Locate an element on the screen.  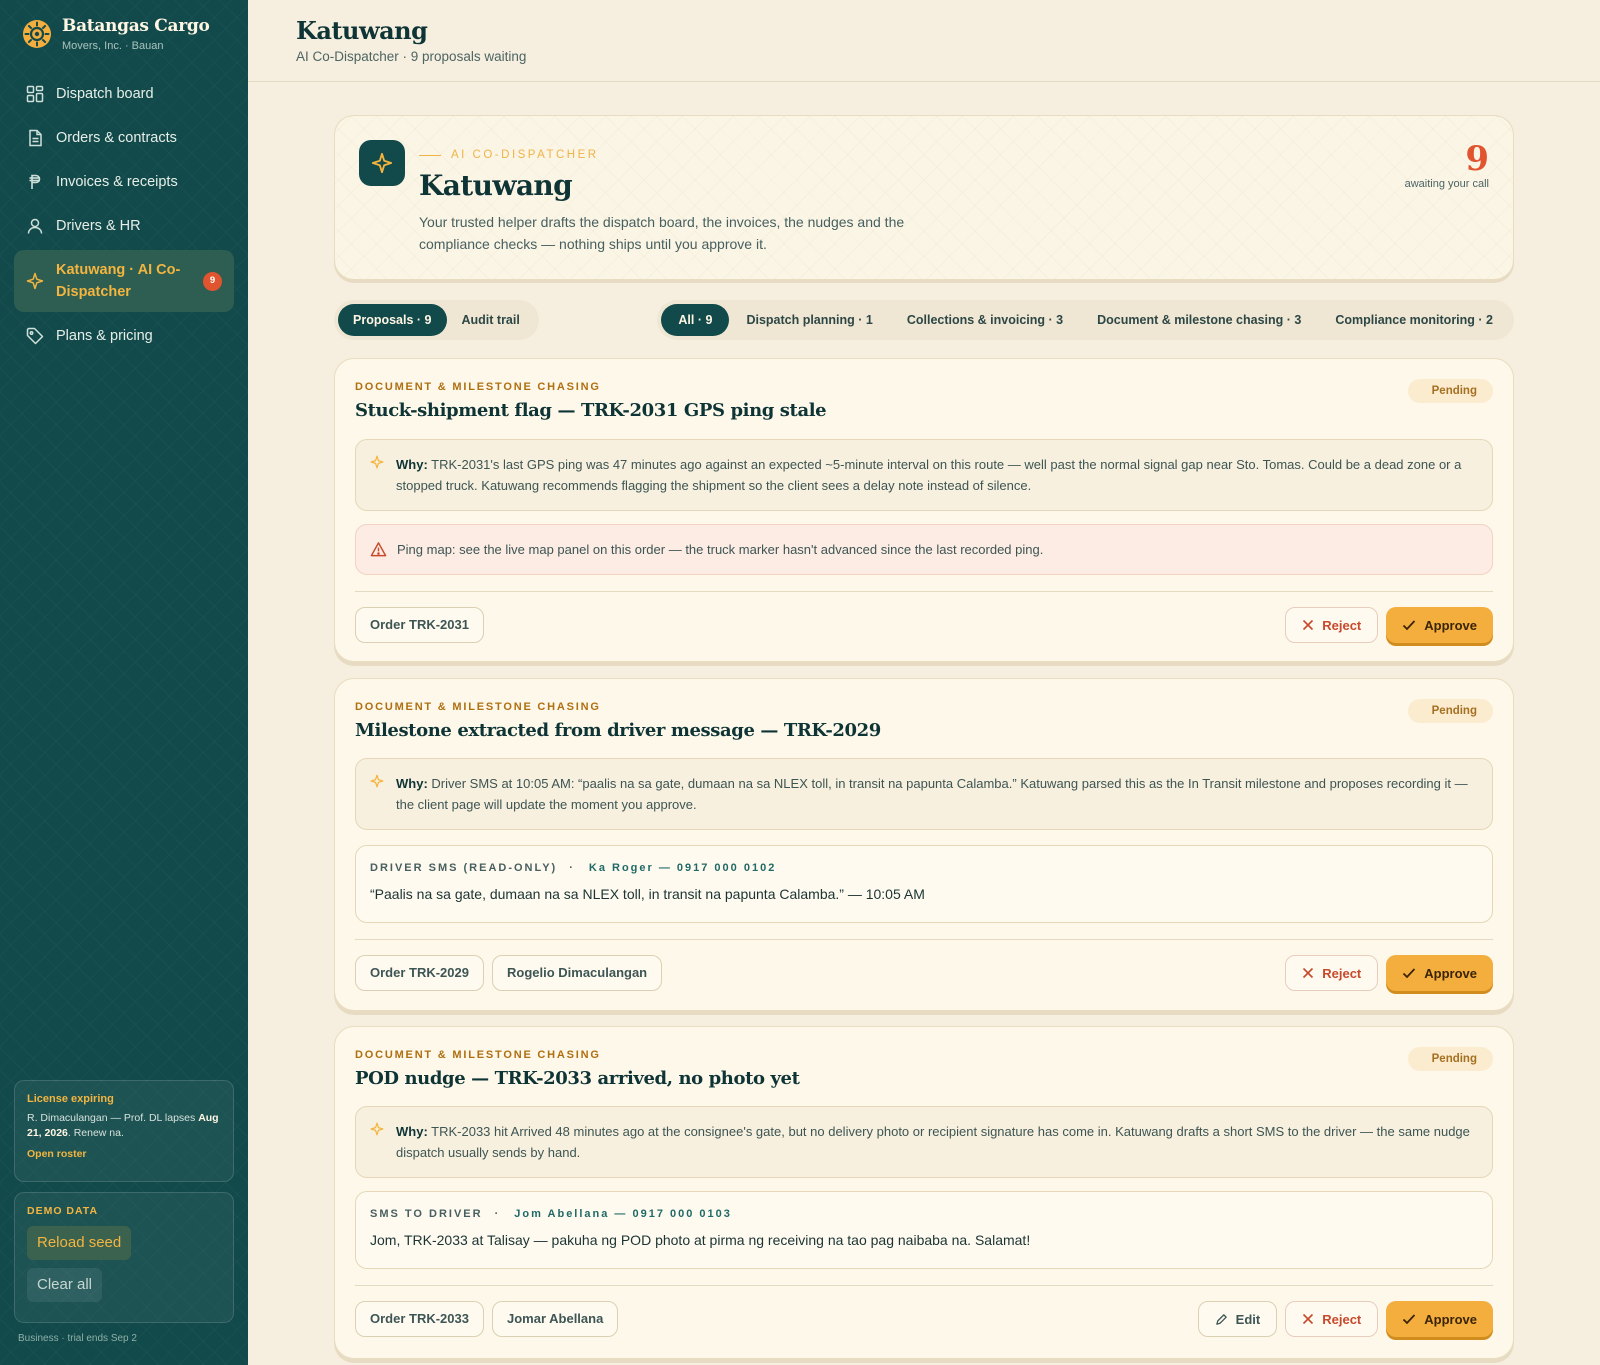
card-actions: Reject Approve is located at coordinates (1385, 973).